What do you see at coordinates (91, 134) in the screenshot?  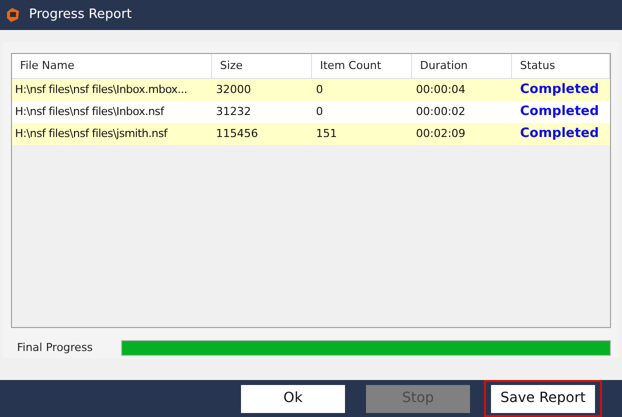 I see `table-cell-text: H:\nsf files\nsf files\jsmith.nsf` at bounding box center [91, 134].